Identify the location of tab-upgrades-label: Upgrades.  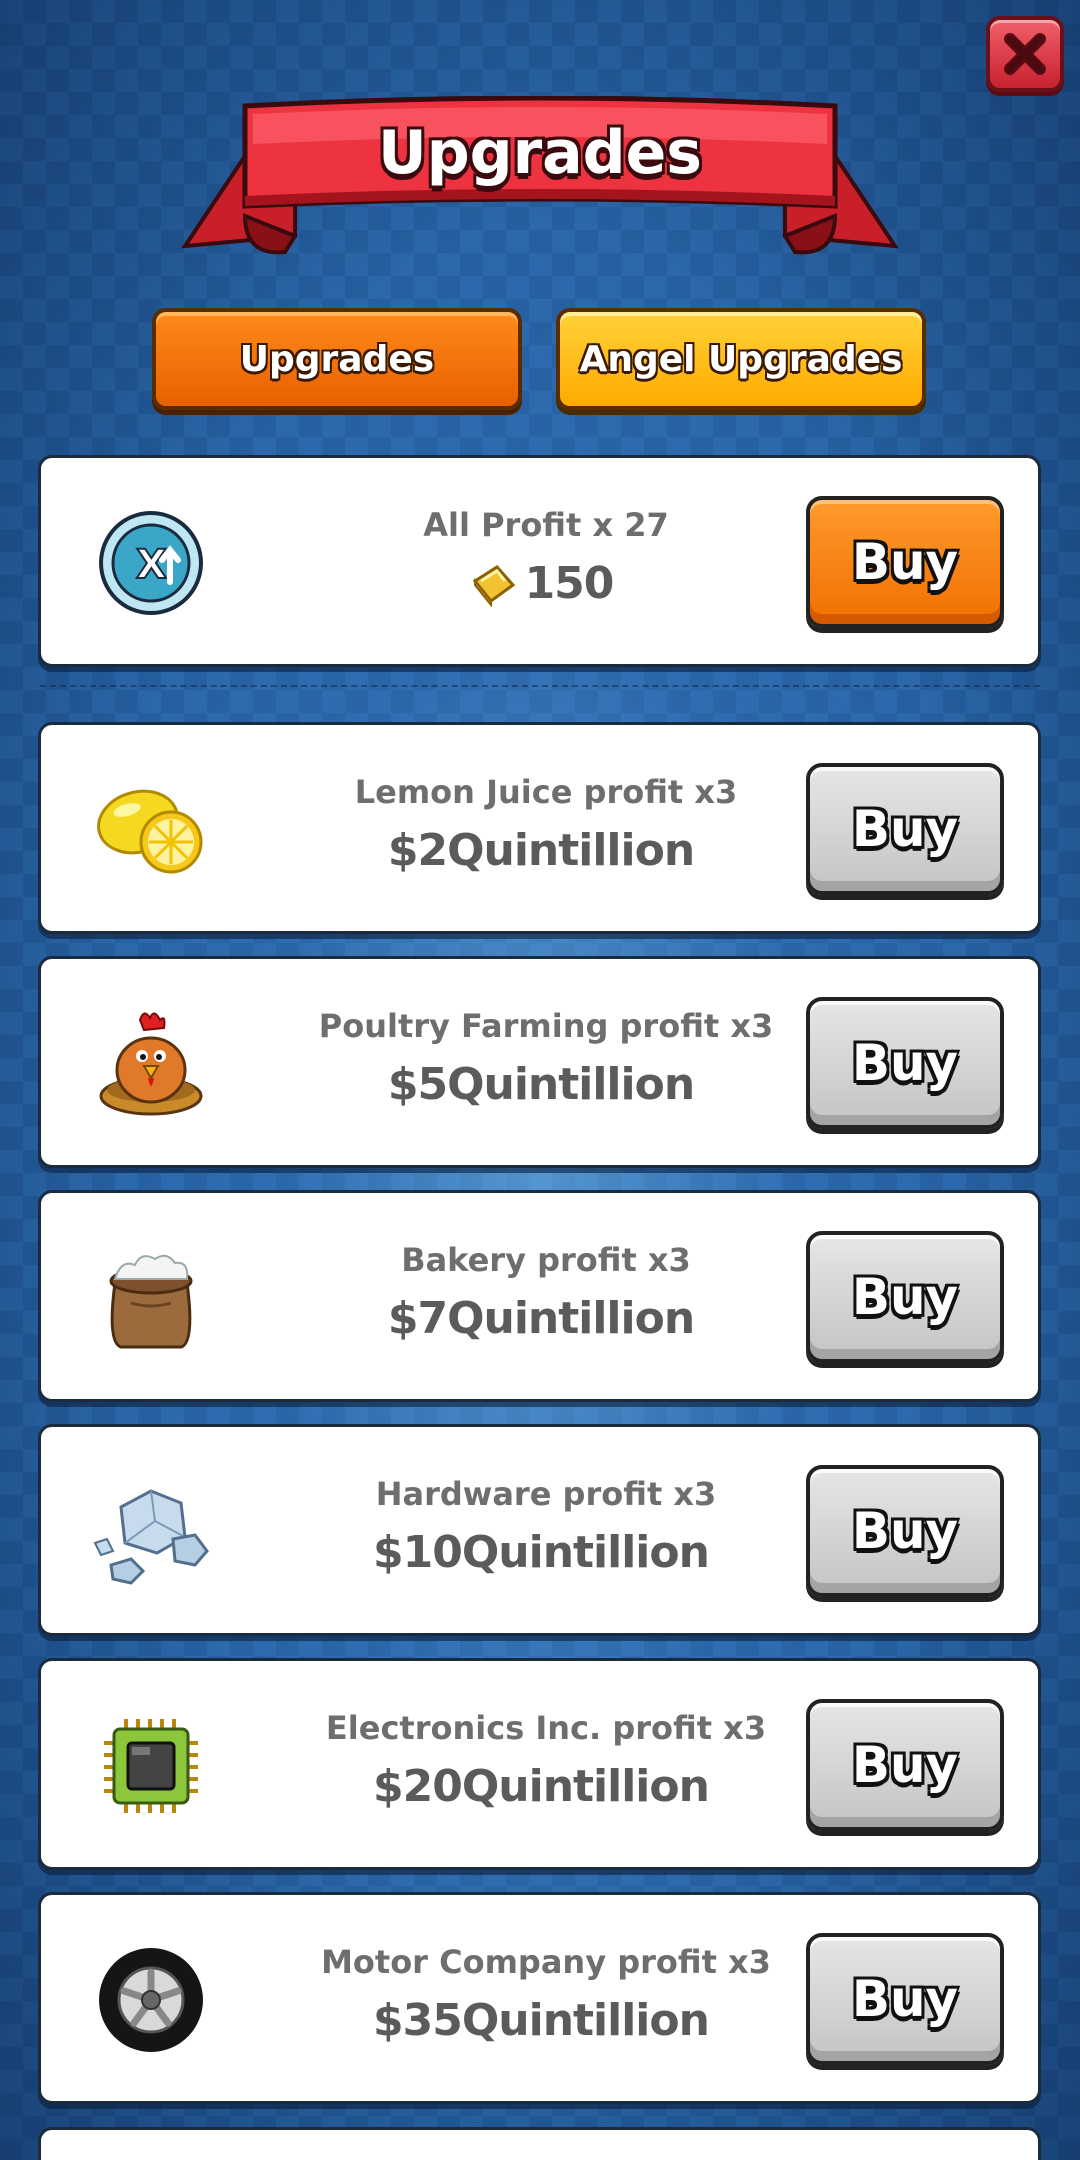
(337, 359).